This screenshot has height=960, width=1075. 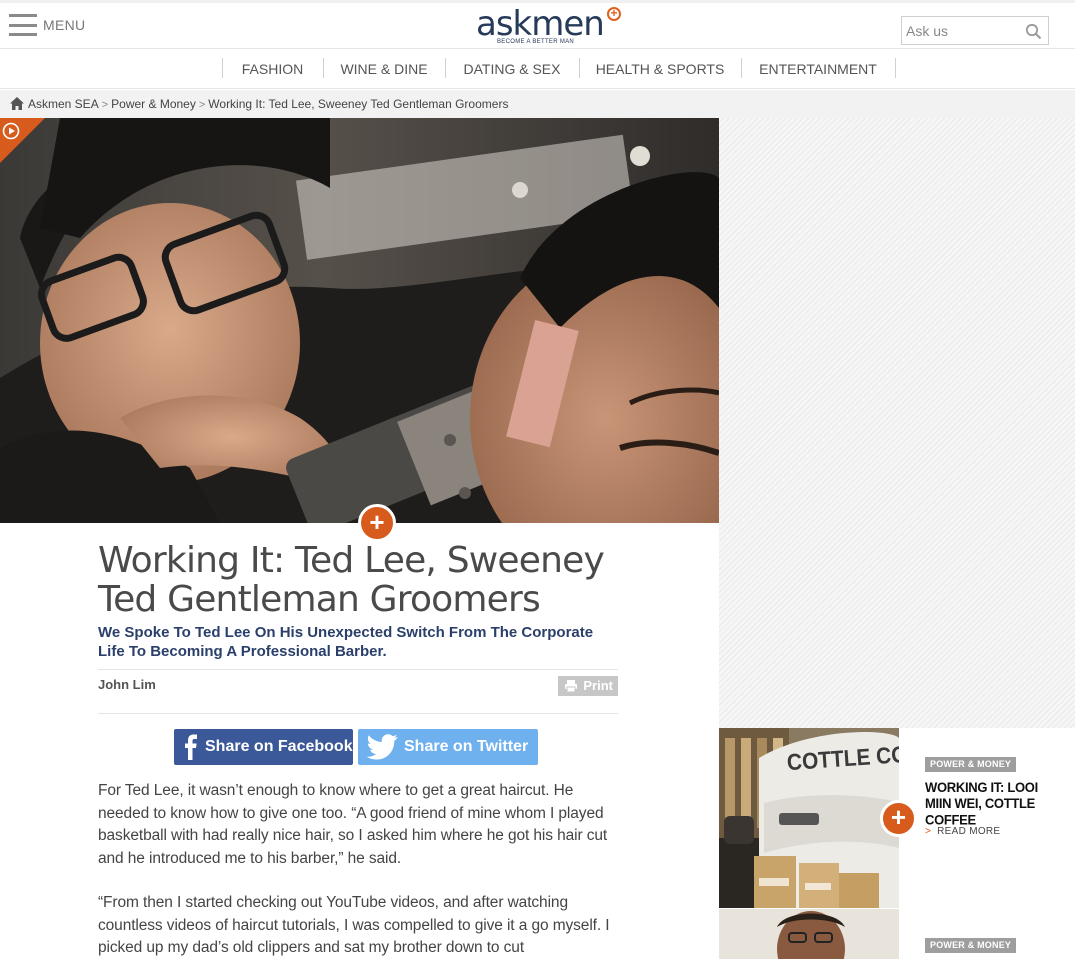 I want to click on nav-item-health-sports: HEALTH & SPORTS, so click(x=660, y=69).